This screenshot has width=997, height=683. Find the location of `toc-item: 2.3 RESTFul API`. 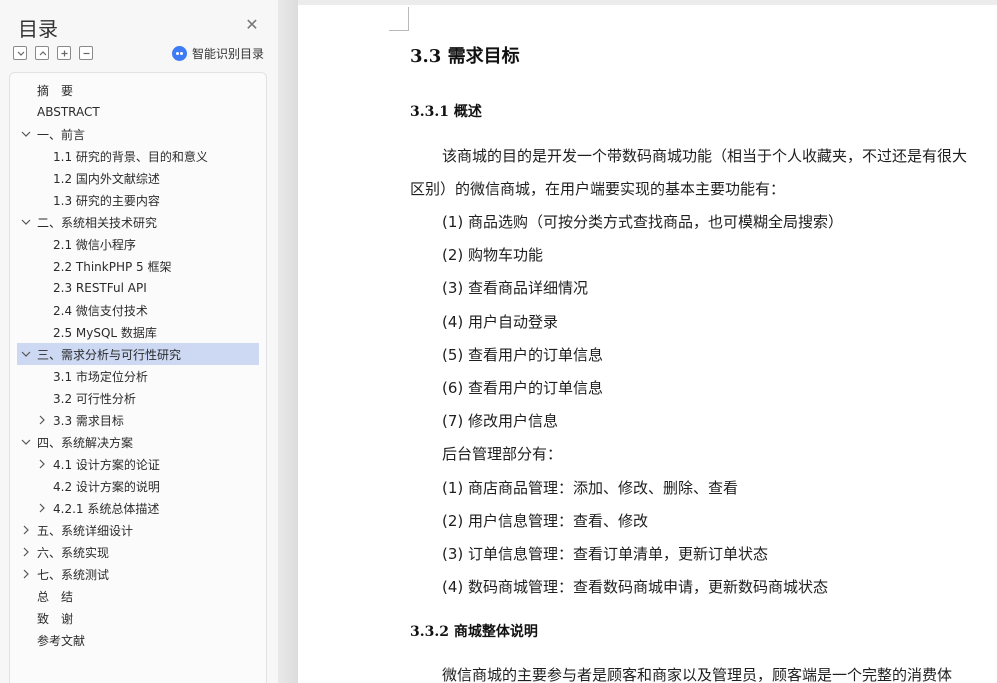

toc-item: 2.3 RESTFul API is located at coordinates (138, 288).